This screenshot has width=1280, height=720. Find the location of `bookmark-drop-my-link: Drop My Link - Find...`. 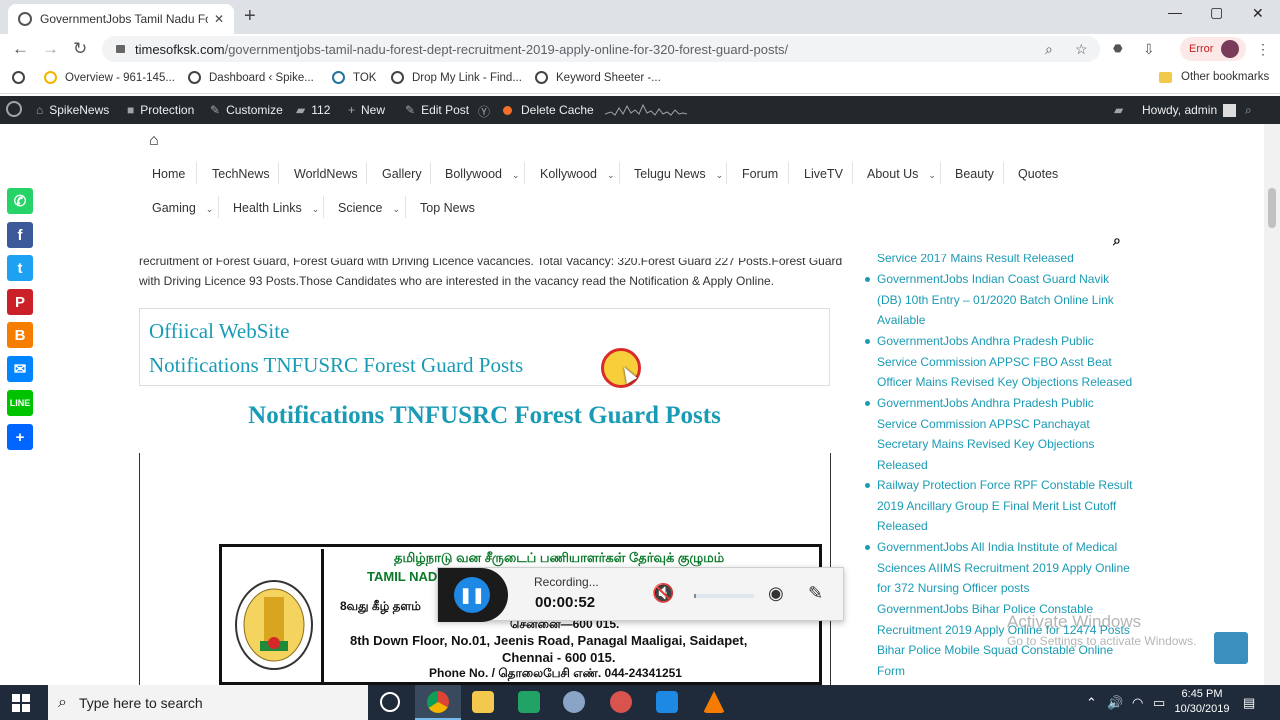

bookmark-drop-my-link: Drop My Link - Find... is located at coordinates (456, 77).